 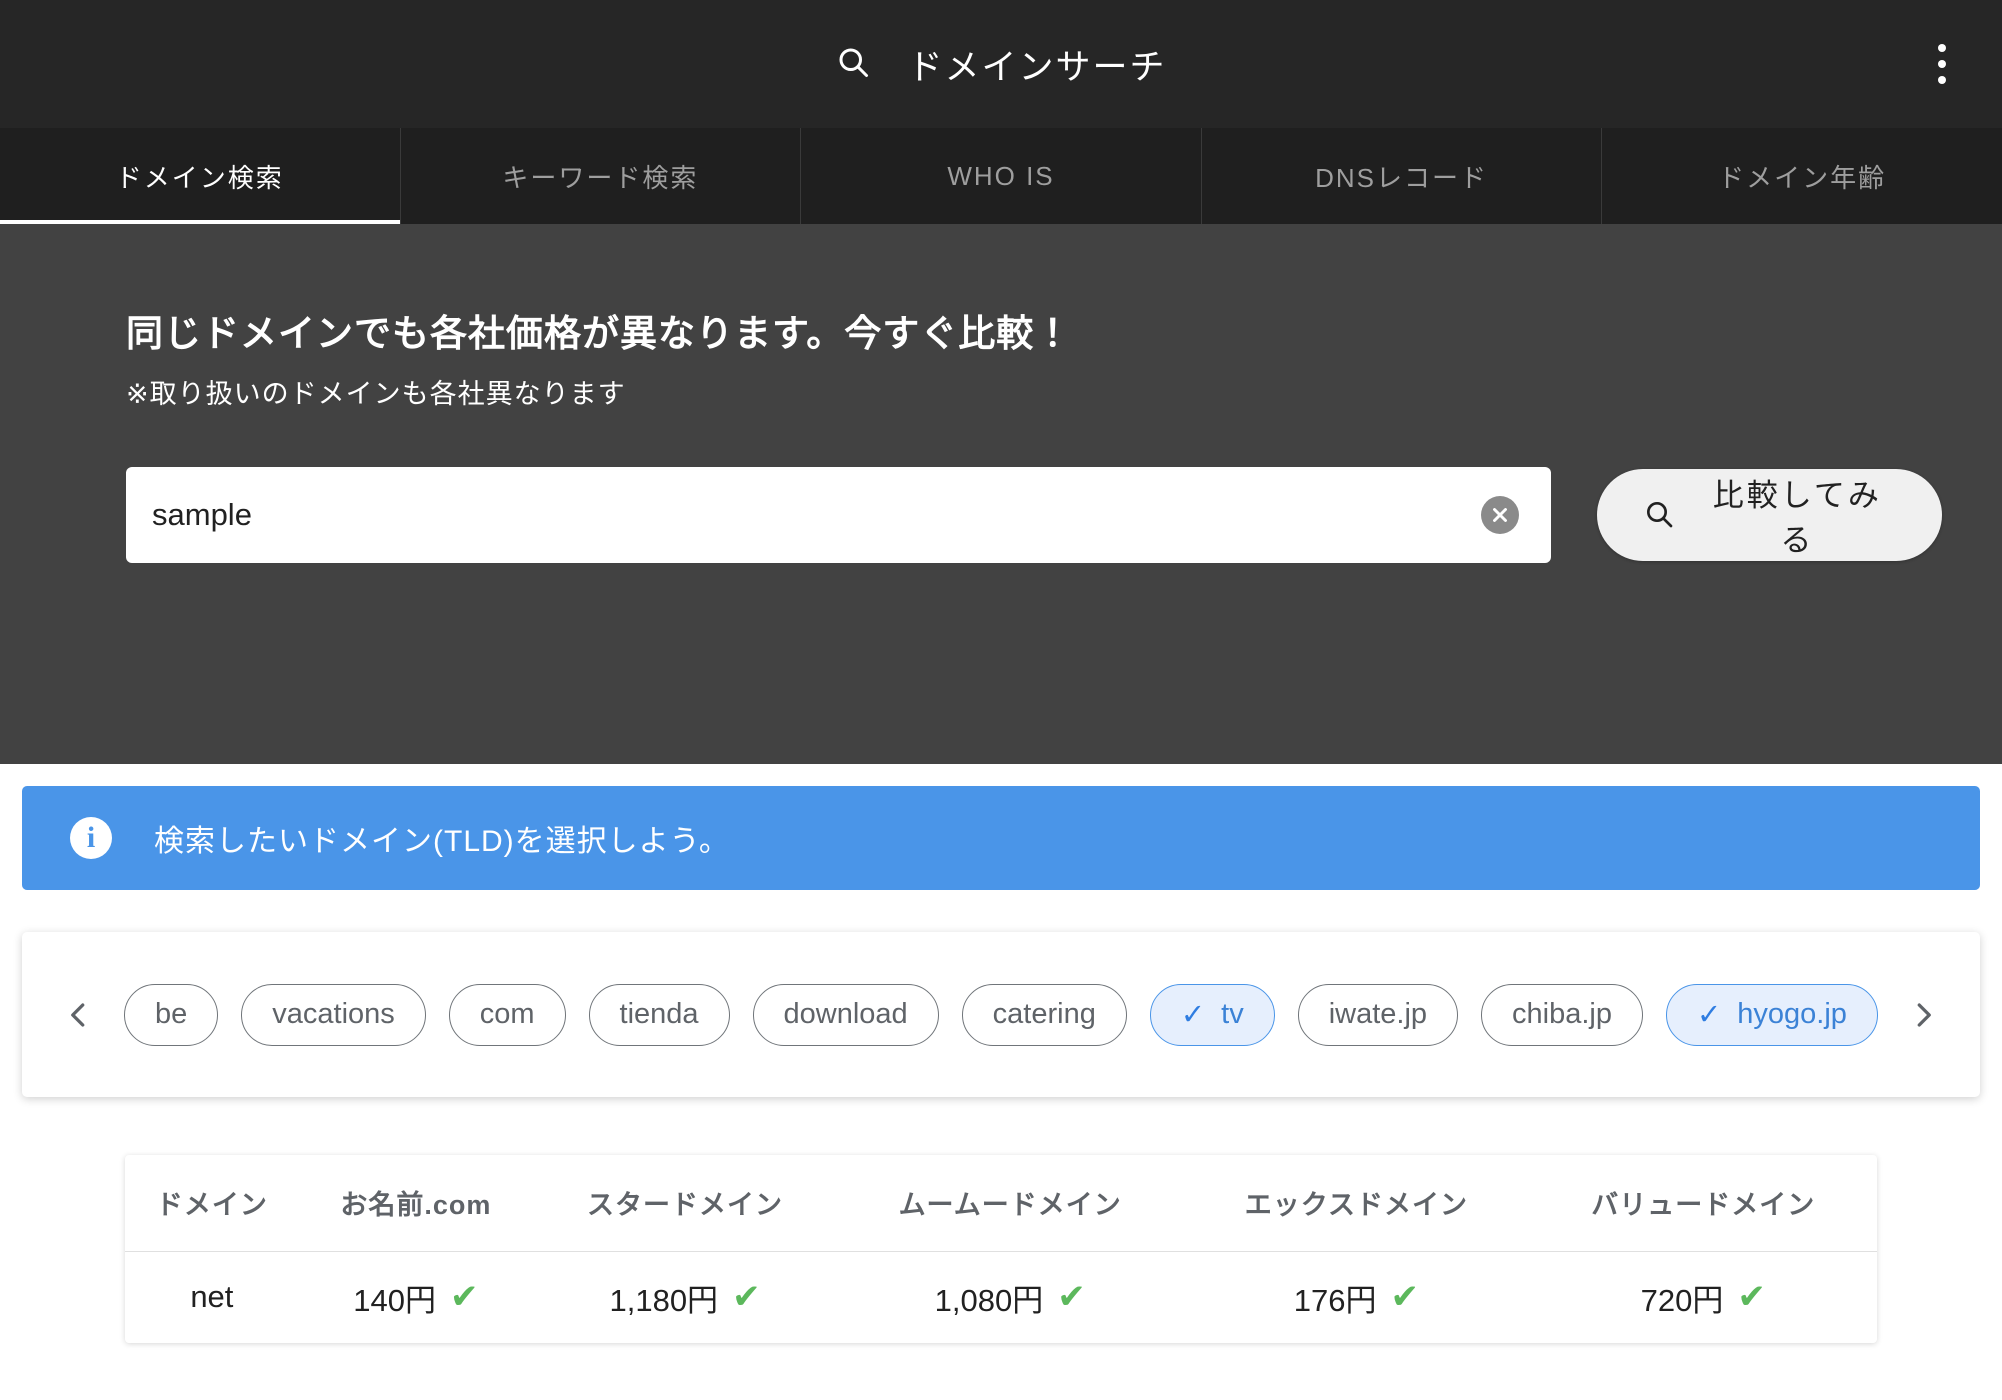 I want to click on tld-chip-catering: ✓ catering, so click(x=1044, y=1014).